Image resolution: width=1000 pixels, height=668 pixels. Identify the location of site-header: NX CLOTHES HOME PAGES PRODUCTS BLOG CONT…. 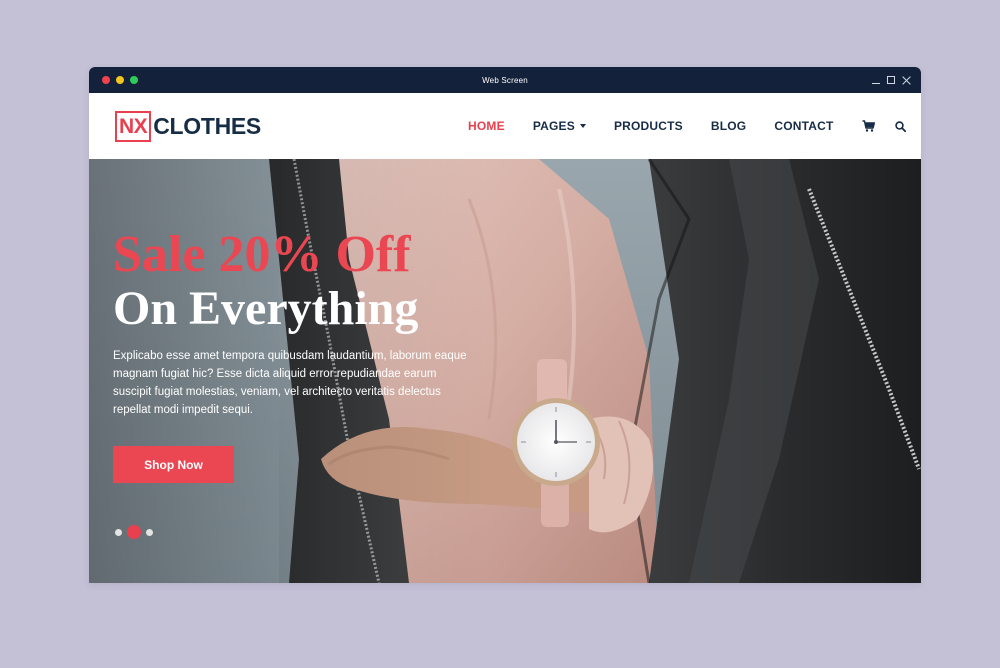
(505, 126).